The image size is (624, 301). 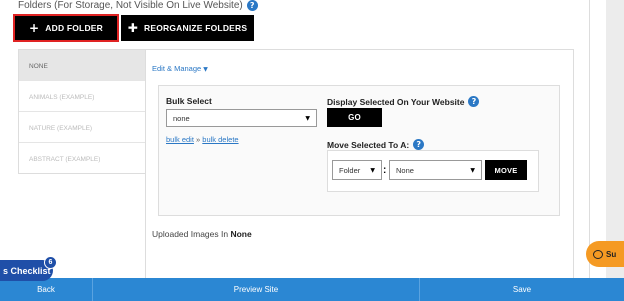 What do you see at coordinates (615, 139) in the screenshot?
I see `right-side-panel` at bounding box center [615, 139].